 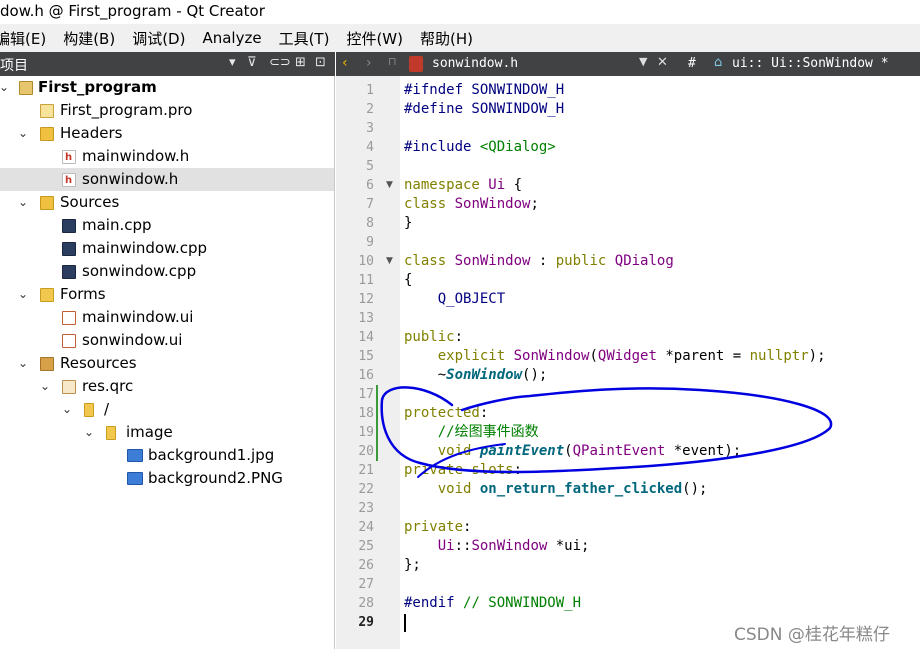 What do you see at coordinates (304, 38) in the screenshot?
I see `menu-tools: 工具(T)` at bounding box center [304, 38].